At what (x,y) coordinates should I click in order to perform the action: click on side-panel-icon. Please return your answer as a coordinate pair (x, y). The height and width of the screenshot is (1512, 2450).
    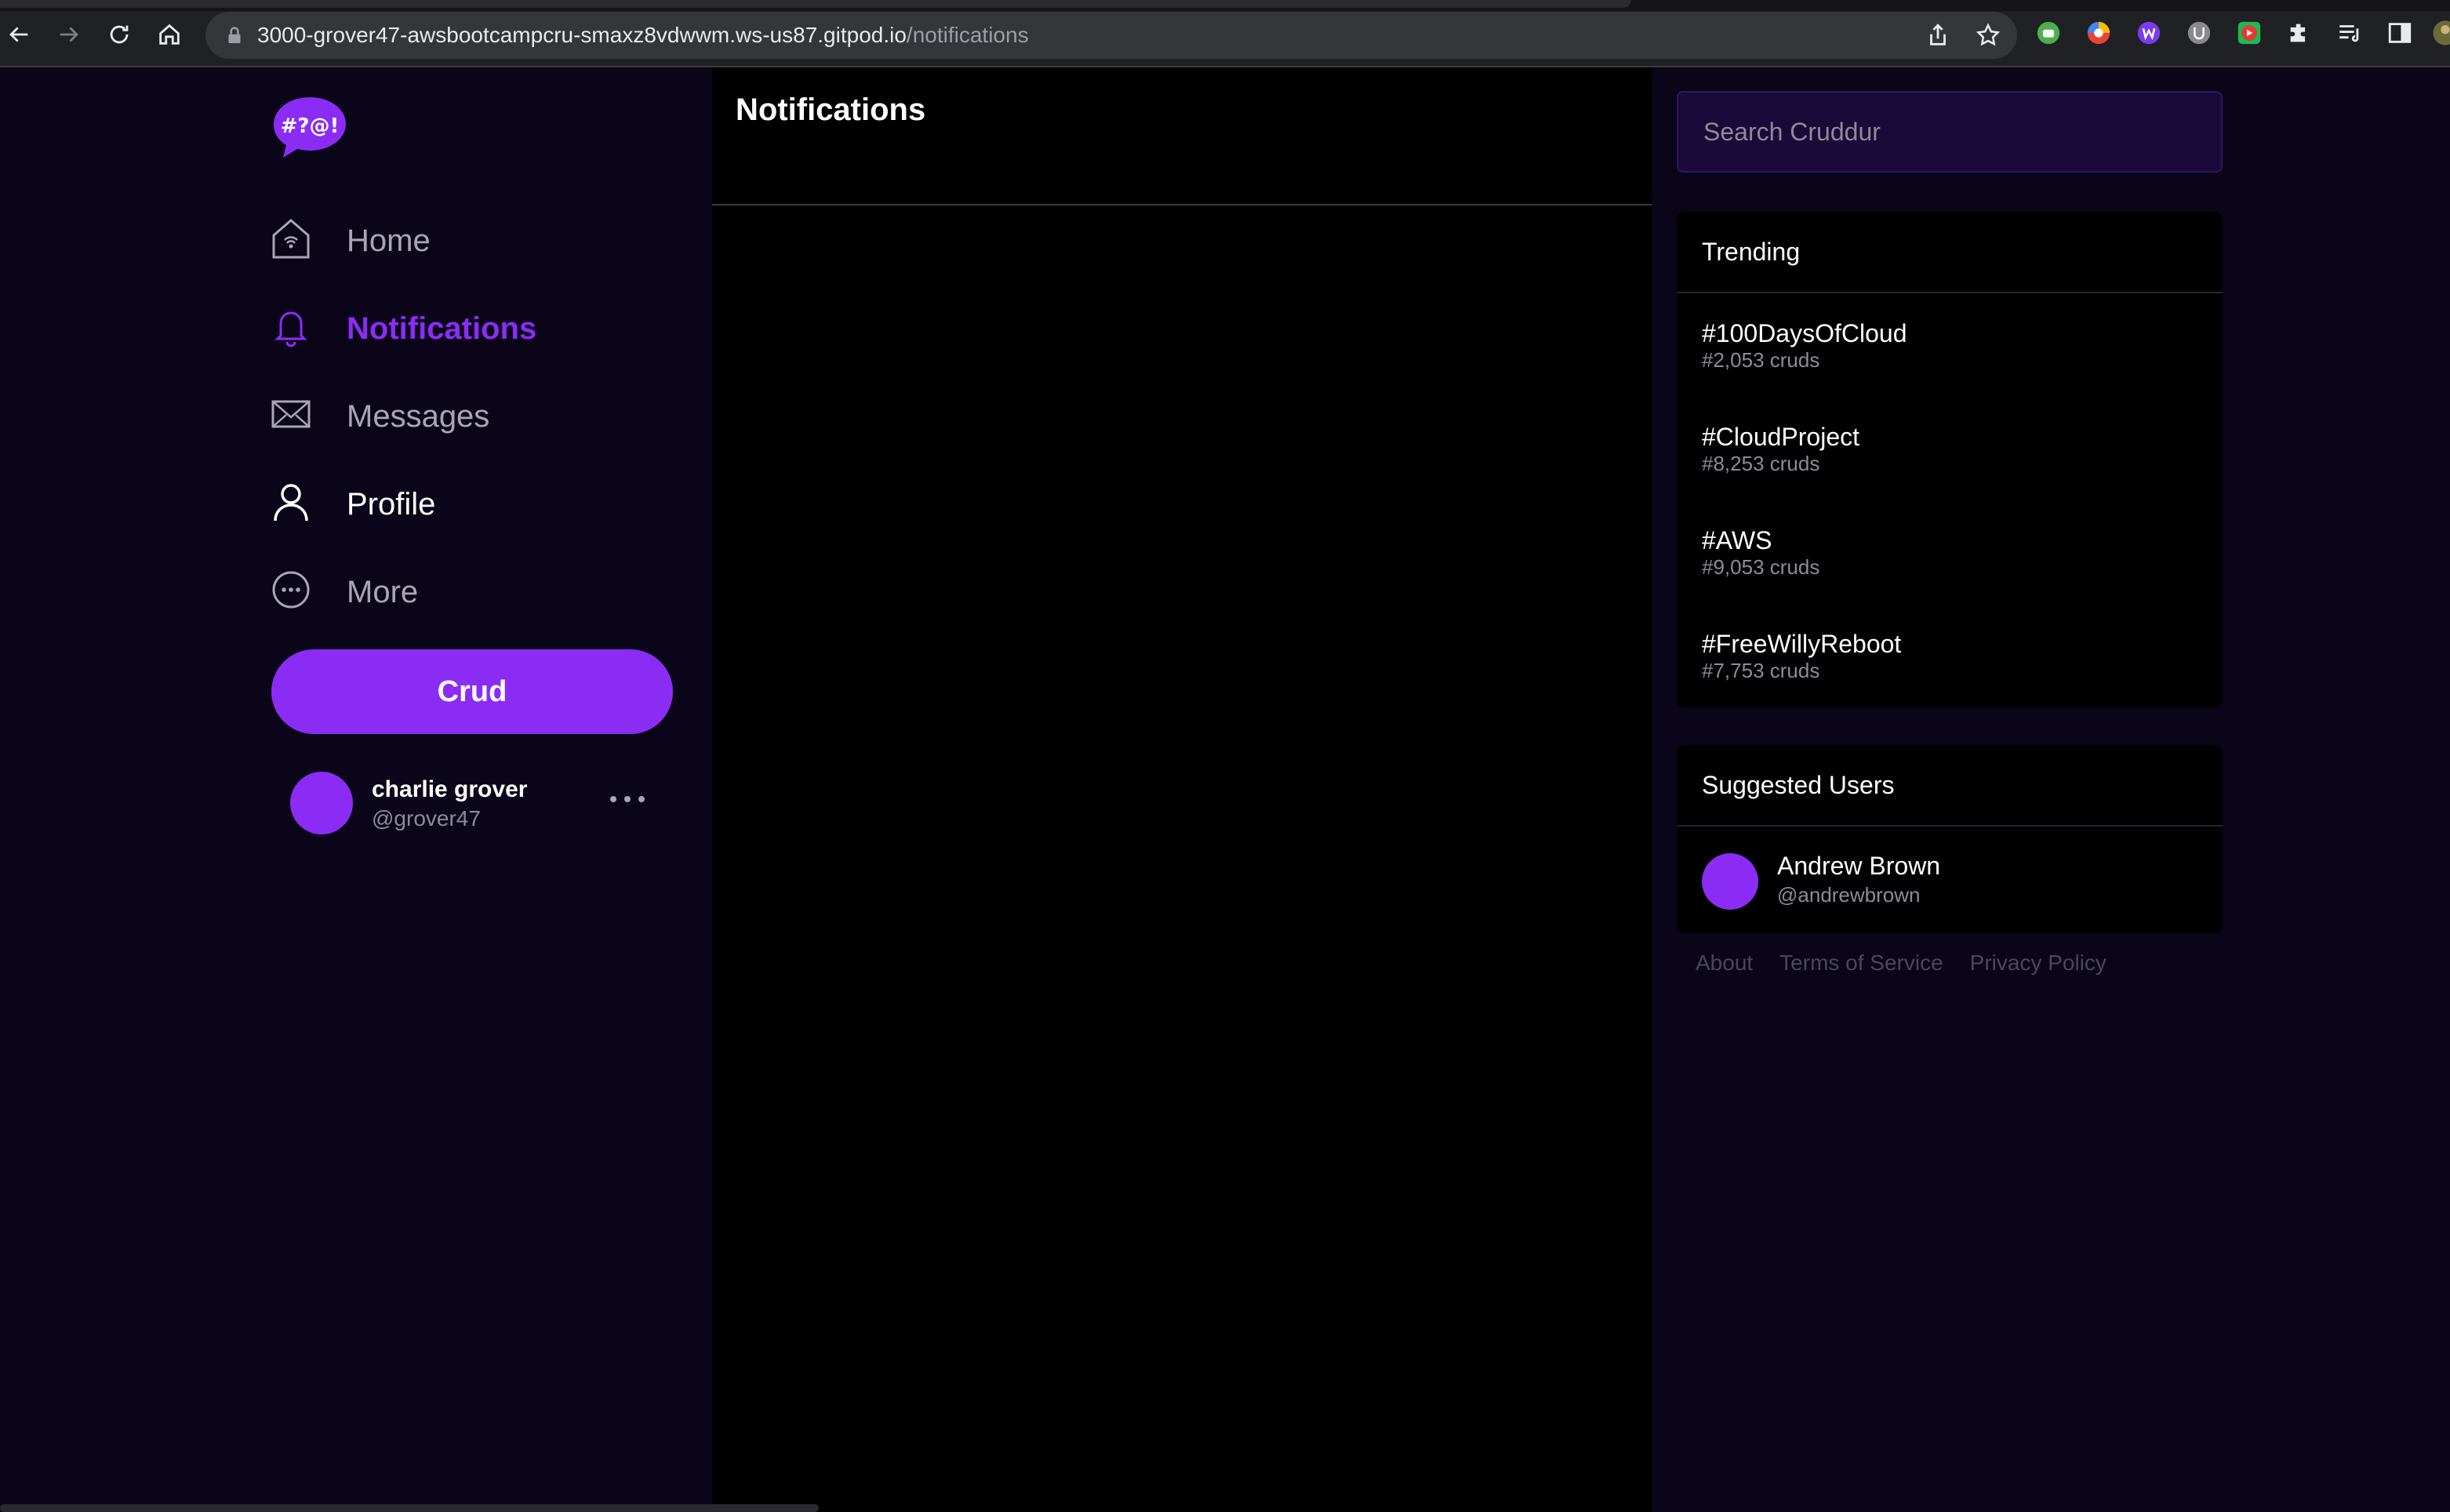
    Looking at the image, I should click on (2400, 33).